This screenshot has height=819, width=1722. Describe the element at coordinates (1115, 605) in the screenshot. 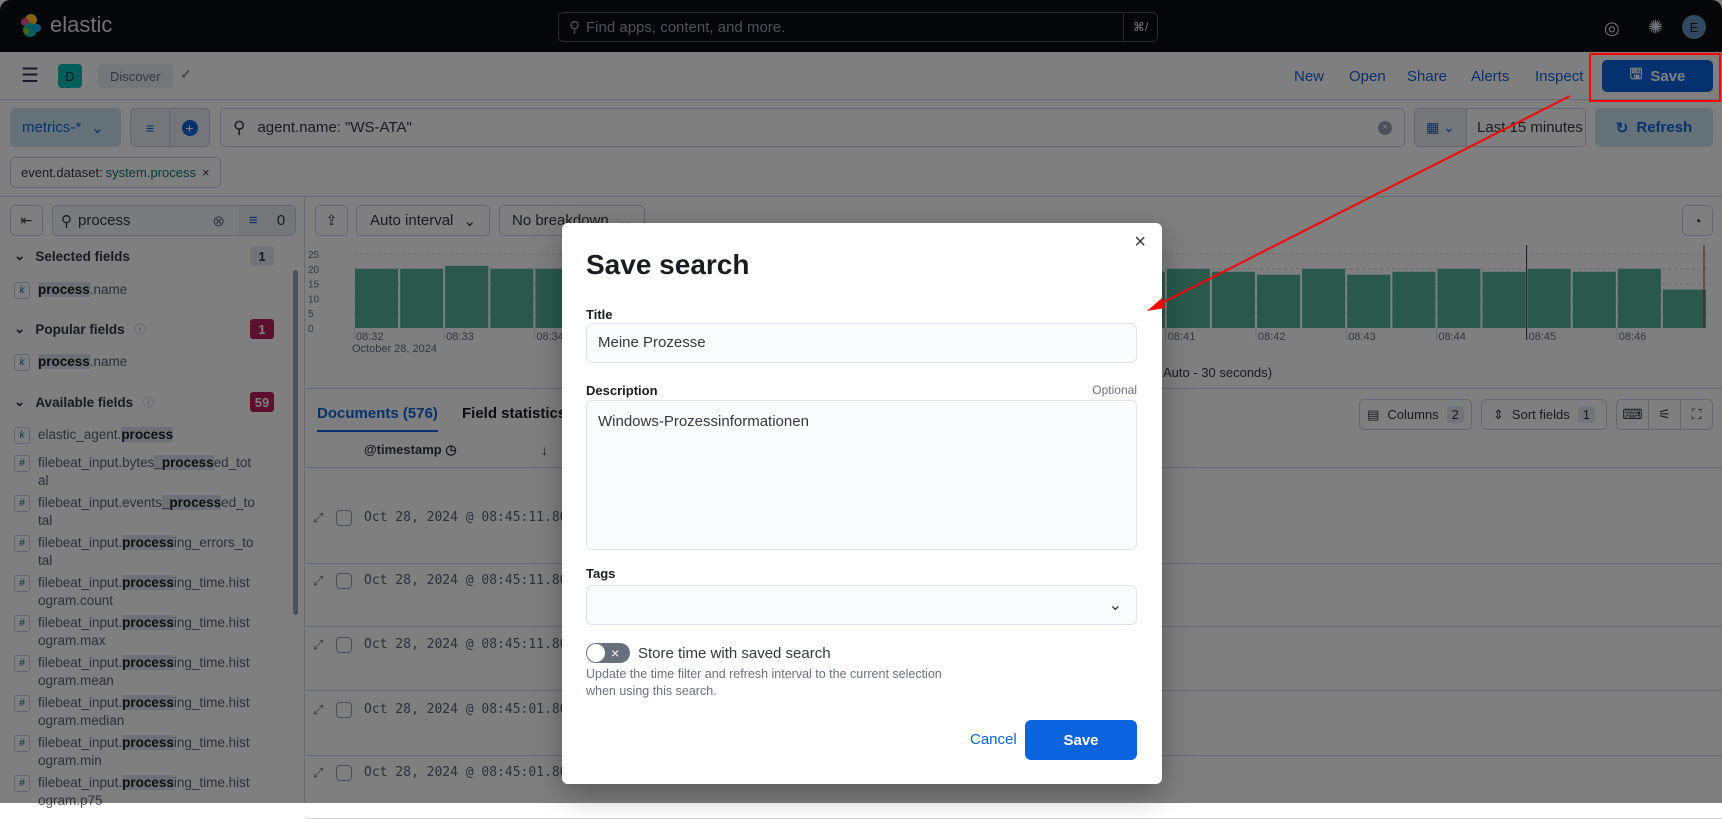

I see `chevron-down-icon: ⌄` at that location.